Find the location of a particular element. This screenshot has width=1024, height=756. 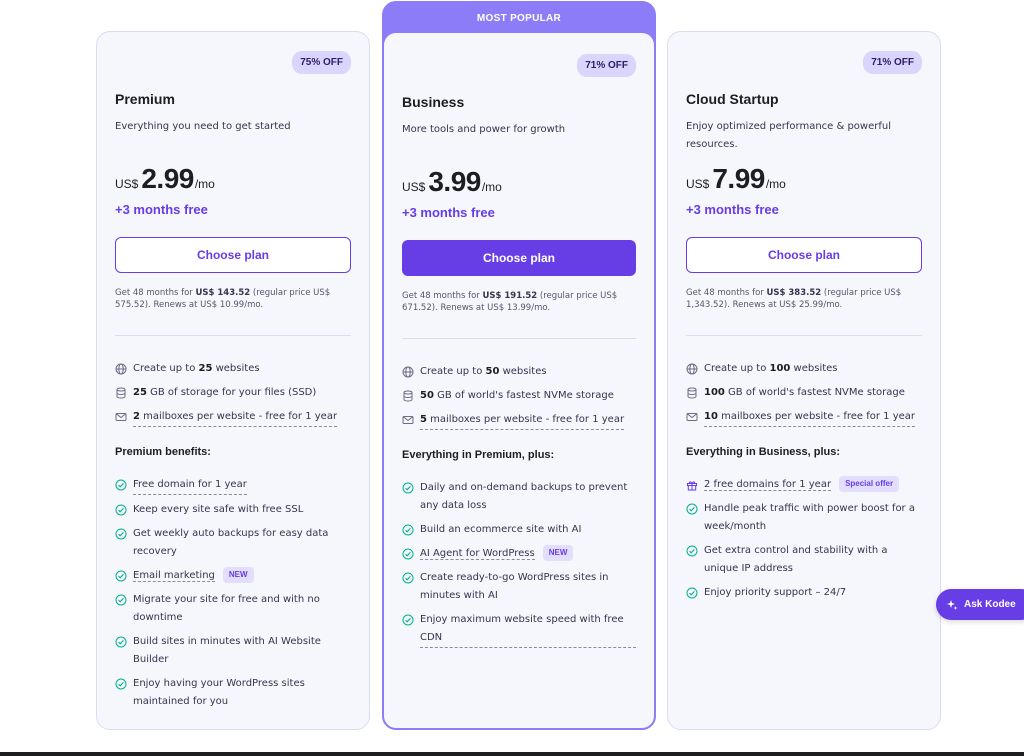

benefit-text: Free domain for 1 year is located at coordinates (190, 485).